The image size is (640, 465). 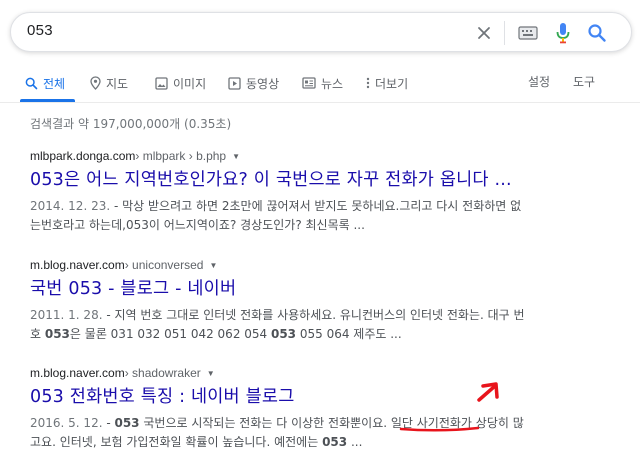 I want to click on annotation-overlay, so click(x=449, y=407).